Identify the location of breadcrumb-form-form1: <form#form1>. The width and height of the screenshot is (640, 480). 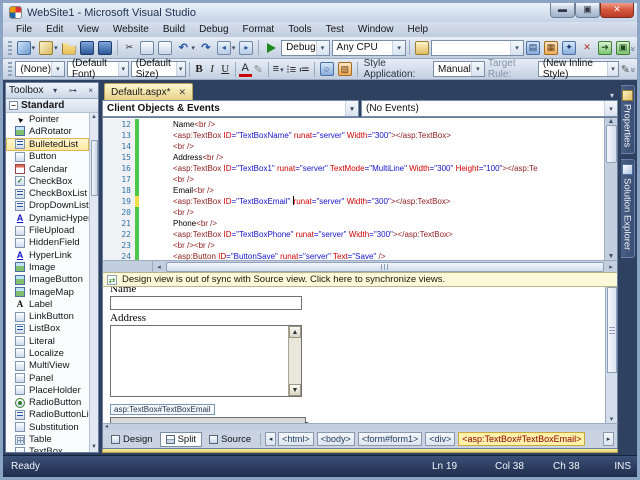
(390, 439).